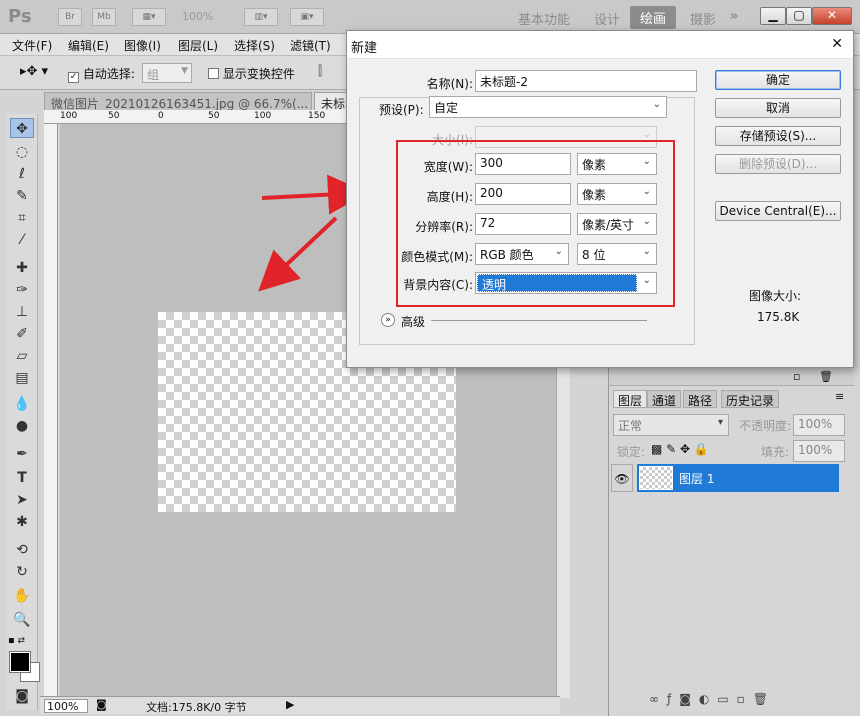  I want to click on opacity-label: 不透明度:, so click(765, 426).